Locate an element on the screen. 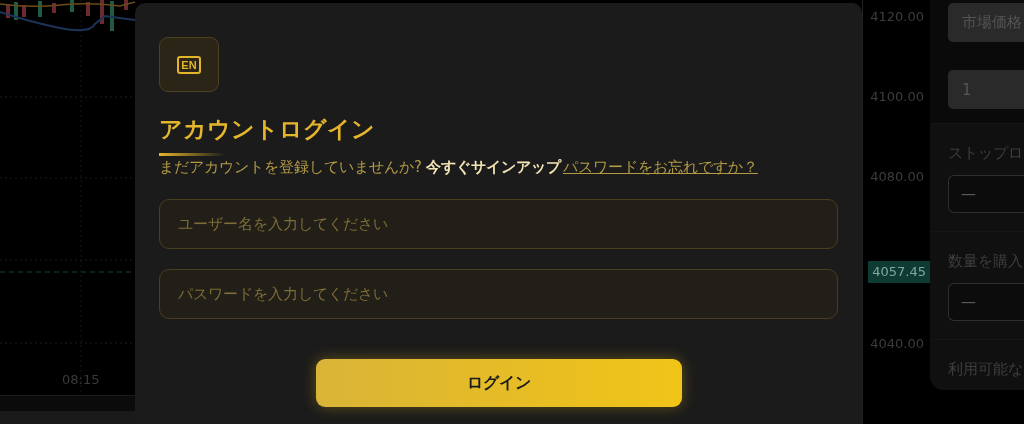 This screenshot has width=1024, height=424. price-axis-label: 4120.00 is located at coordinates (897, 17).